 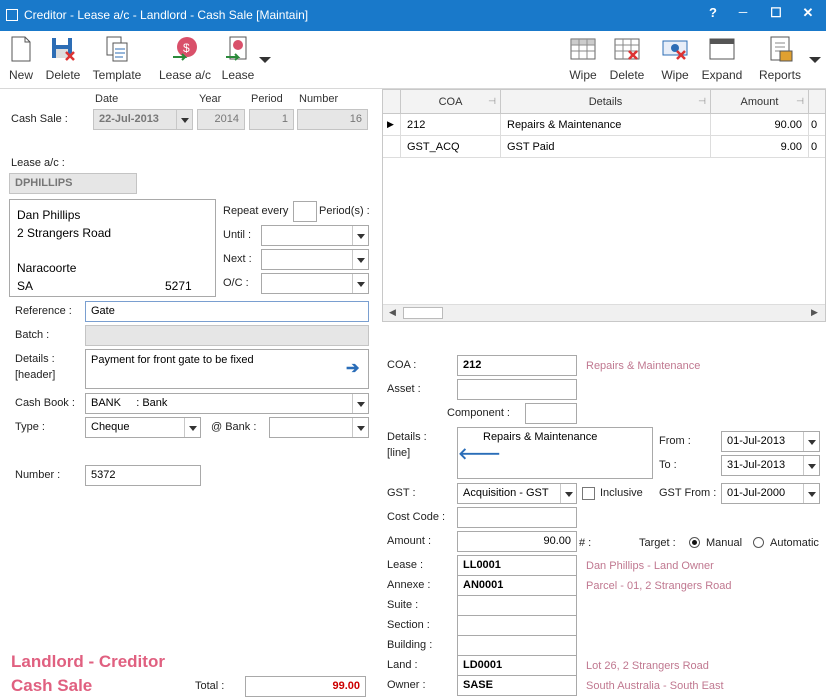 I want to click on repeat-every-field, so click(x=305, y=211).